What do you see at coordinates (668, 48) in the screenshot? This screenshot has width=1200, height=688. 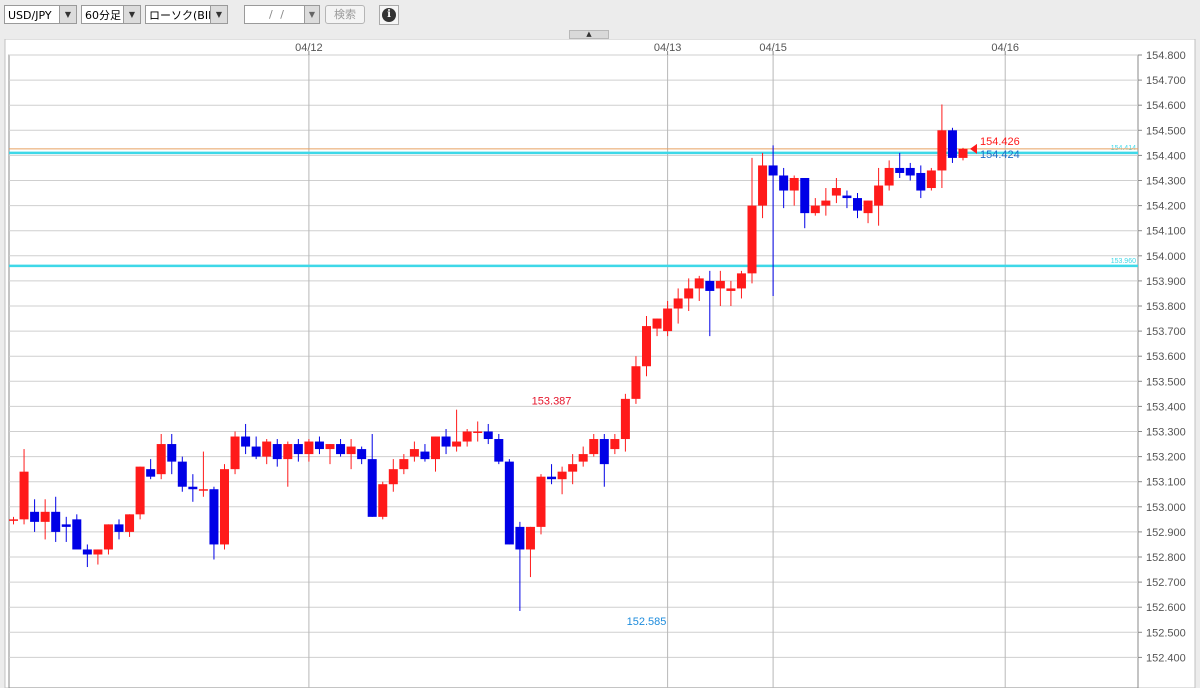 I see `date-label: 04/13` at bounding box center [668, 48].